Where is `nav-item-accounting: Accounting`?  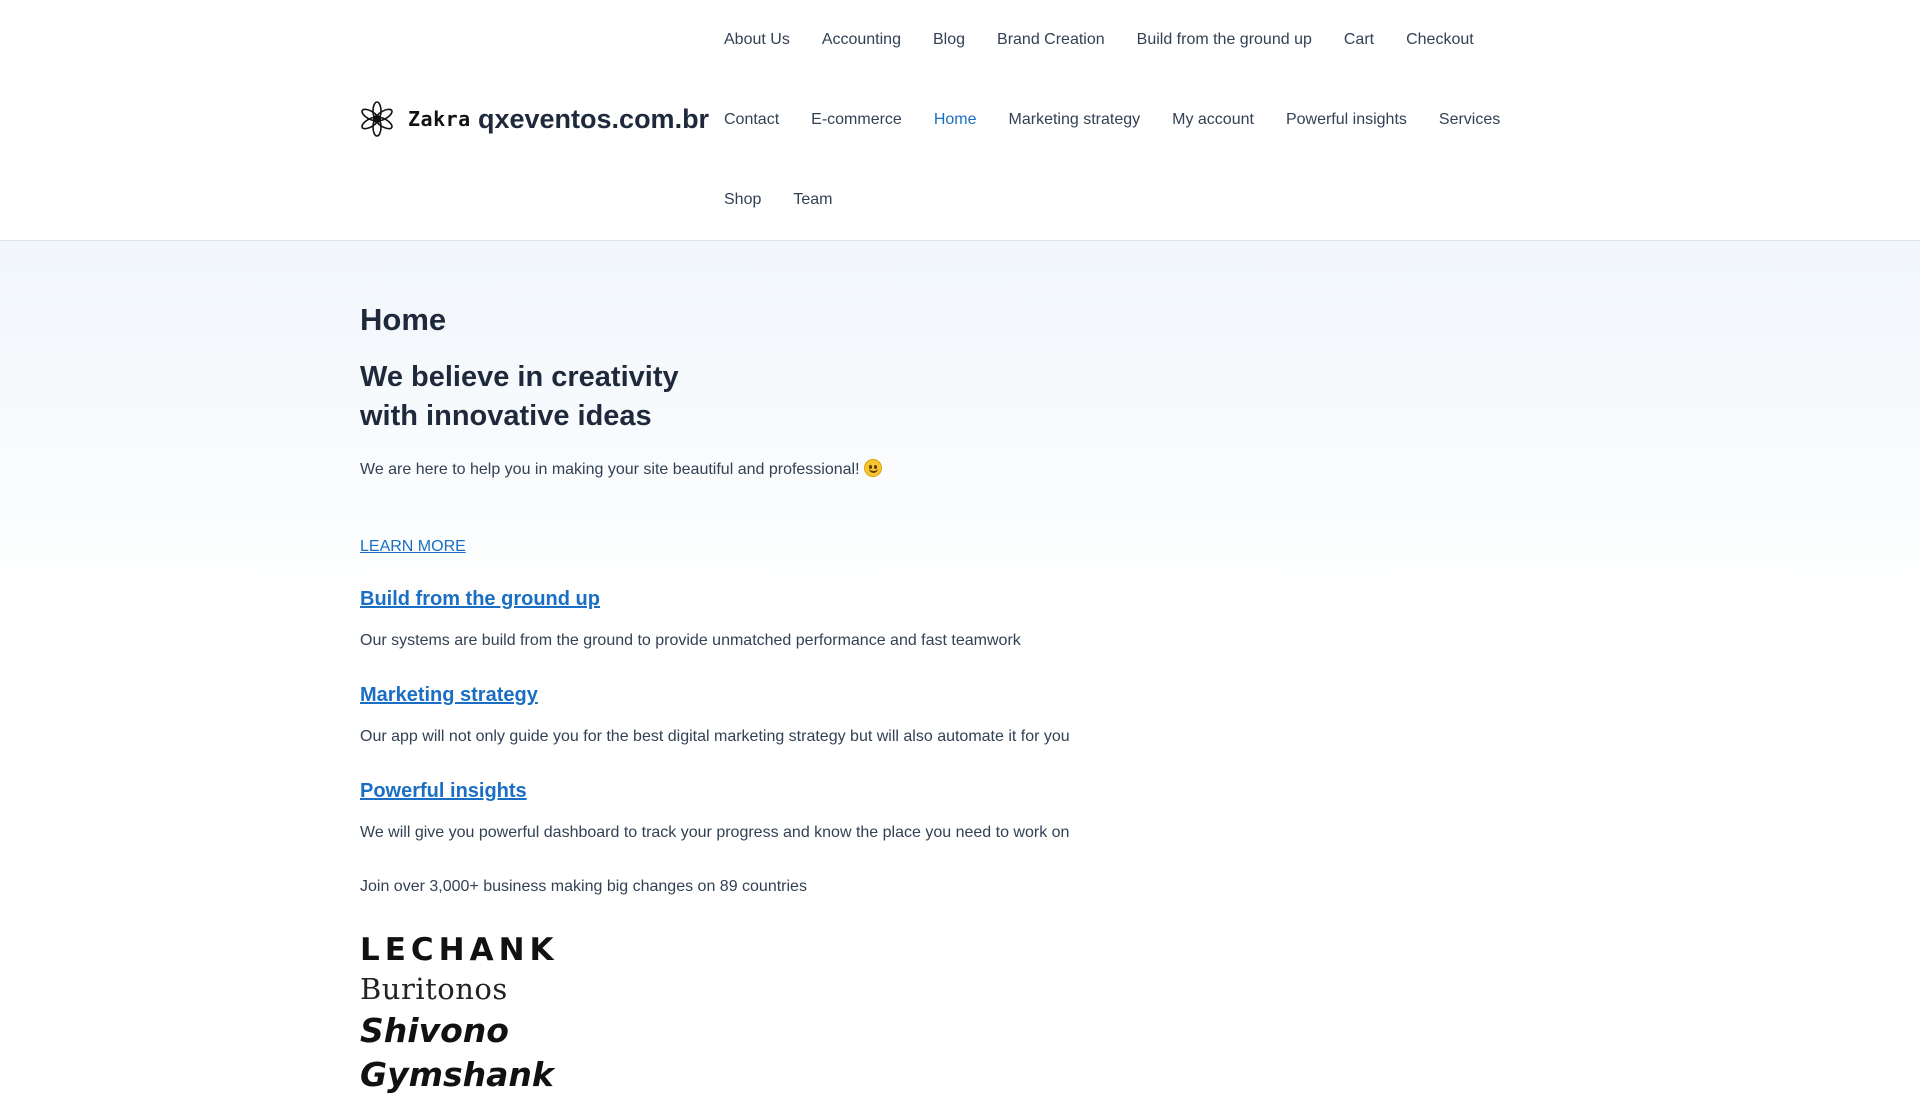 nav-item-accounting: Accounting is located at coordinates (861, 40).